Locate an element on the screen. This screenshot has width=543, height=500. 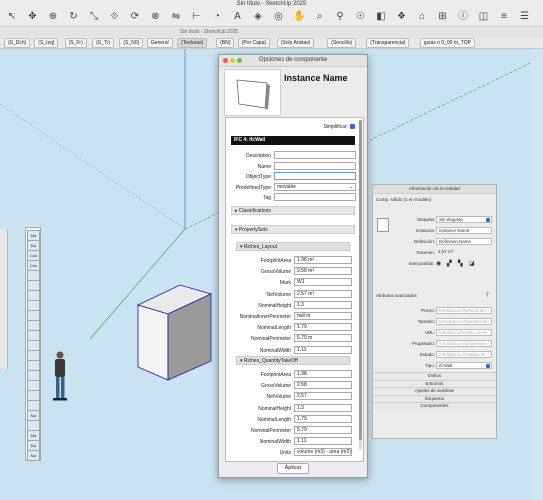
right-edge-strip is located at coordinates (537, 274).